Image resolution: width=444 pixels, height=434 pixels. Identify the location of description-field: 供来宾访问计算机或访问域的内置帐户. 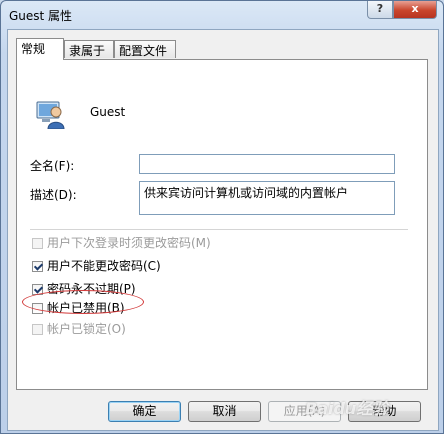
(267, 198).